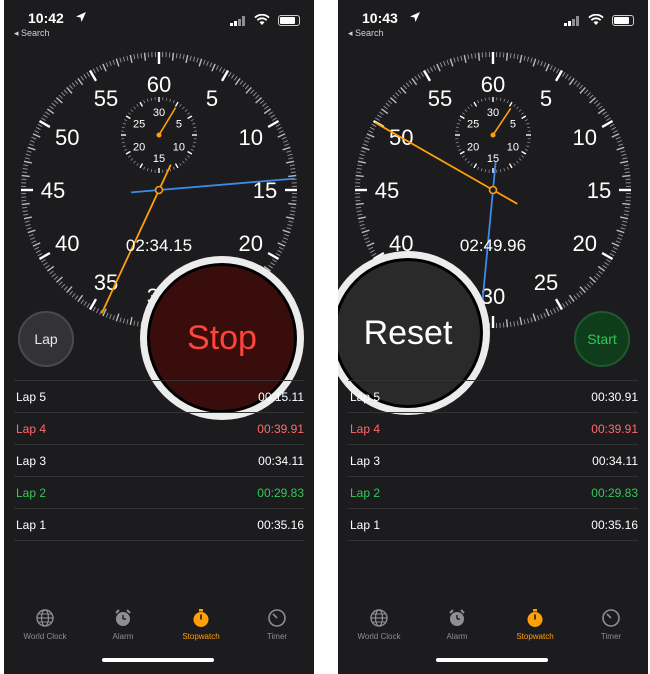  I want to click on dial-second-label: 40, so click(67, 243).